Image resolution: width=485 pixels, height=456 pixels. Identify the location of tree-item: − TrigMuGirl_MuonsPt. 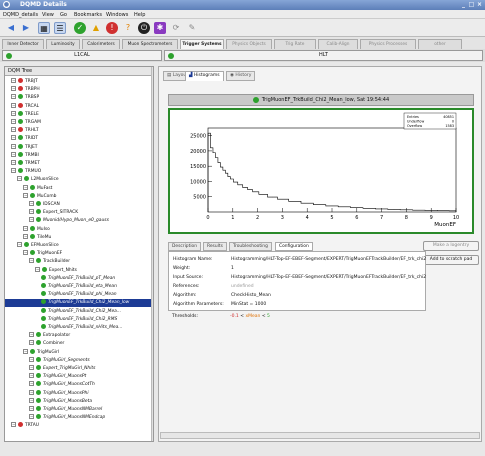
(78, 377).